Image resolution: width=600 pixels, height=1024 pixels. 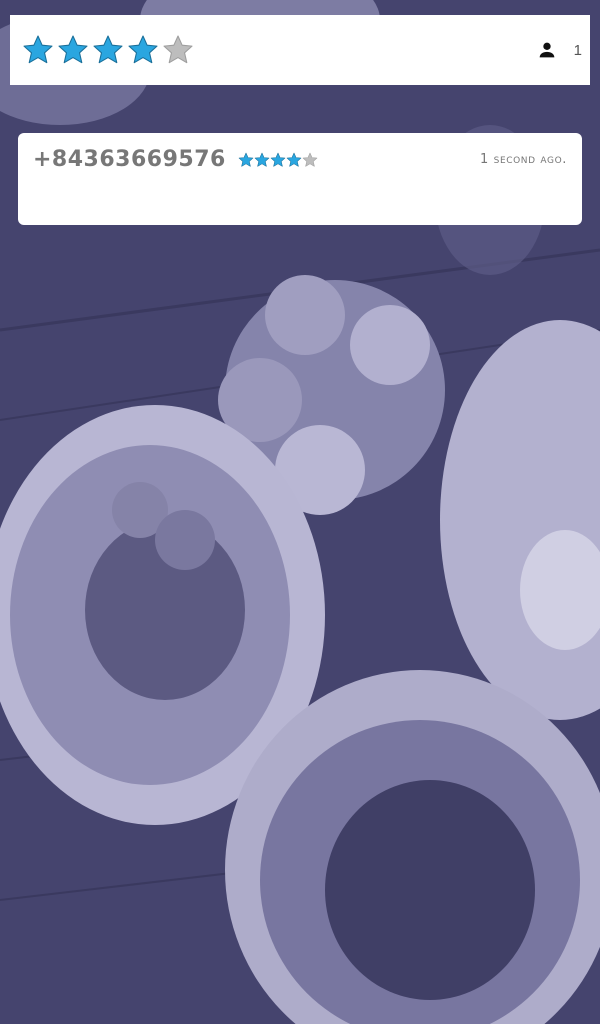 I want to click on user-count-value: 1, so click(x=577, y=50).